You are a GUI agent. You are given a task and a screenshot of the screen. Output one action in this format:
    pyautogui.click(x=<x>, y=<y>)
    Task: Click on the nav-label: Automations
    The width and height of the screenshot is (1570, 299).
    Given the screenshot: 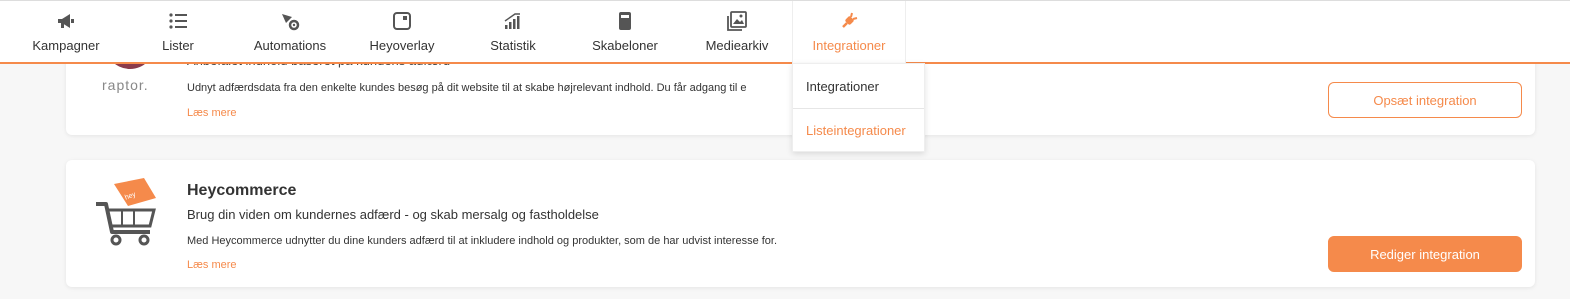 What is the action you would take?
    pyautogui.click(x=290, y=45)
    